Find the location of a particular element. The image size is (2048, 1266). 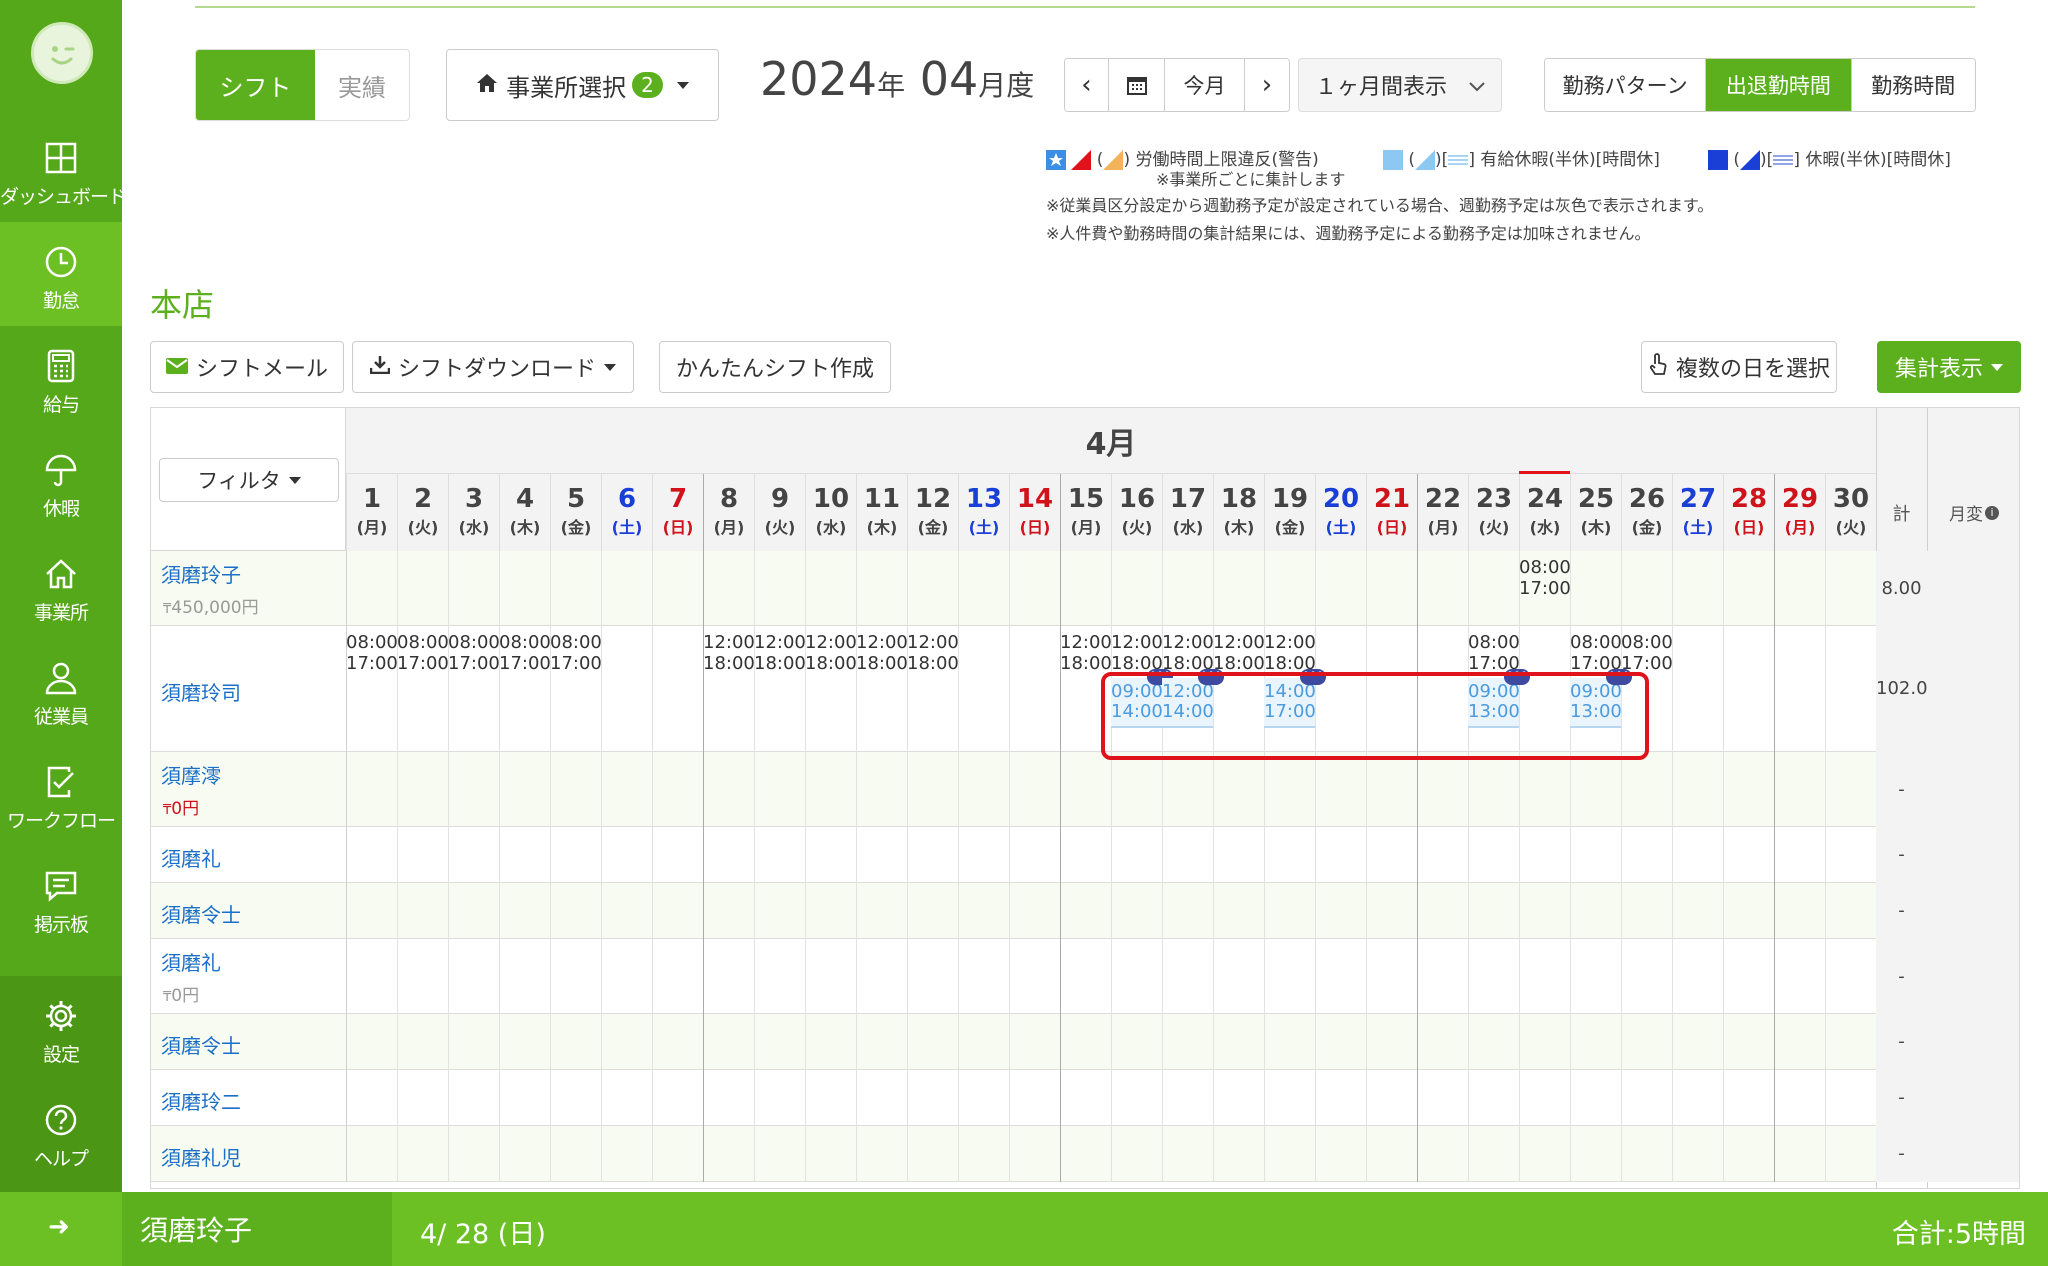

day-header: 6 (土) is located at coordinates (626, 512).